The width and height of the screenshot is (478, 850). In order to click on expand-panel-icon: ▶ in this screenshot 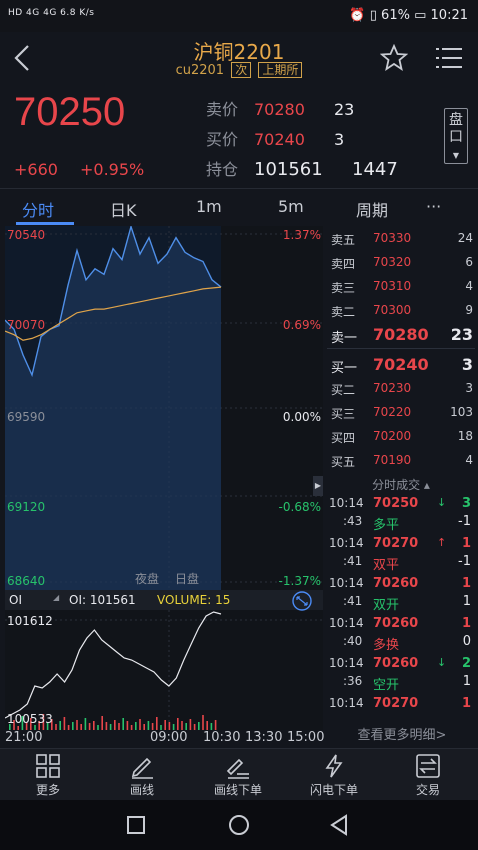, I will do `click(318, 486)`.